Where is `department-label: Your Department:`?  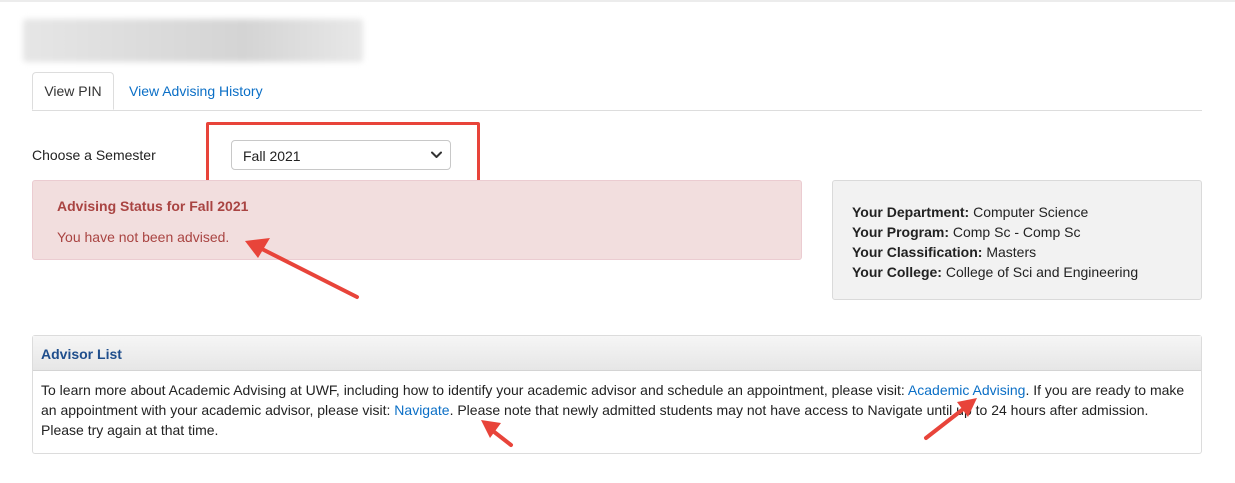
department-label: Your Department: is located at coordinates (911, 212).